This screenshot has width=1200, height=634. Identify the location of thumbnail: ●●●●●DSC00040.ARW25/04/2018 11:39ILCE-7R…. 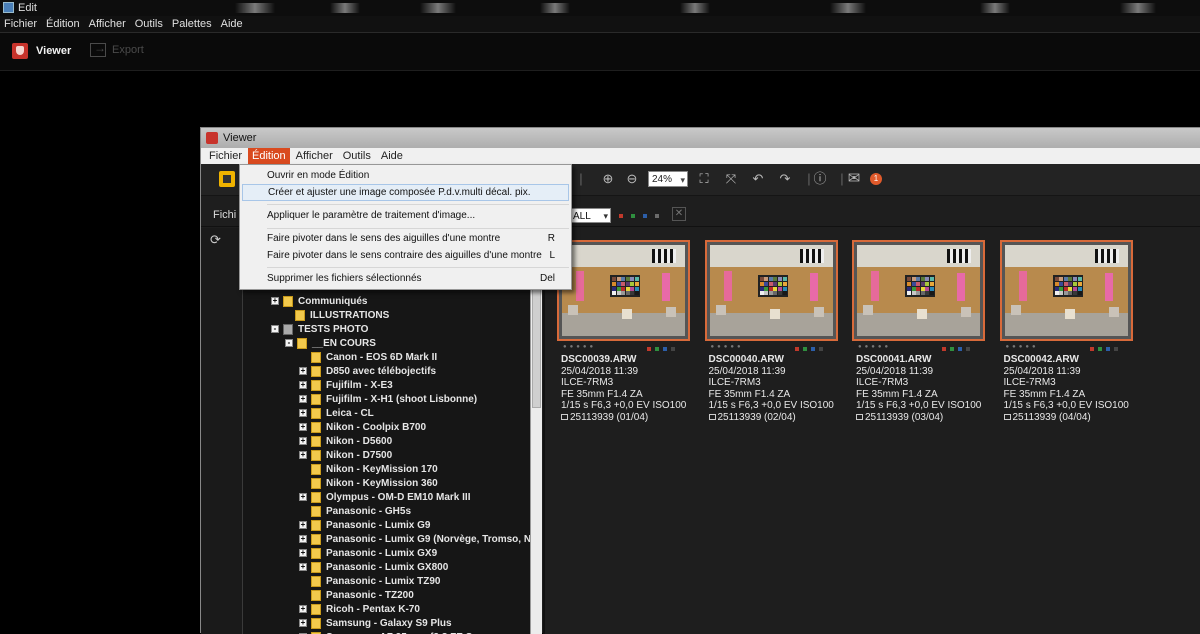
(771, 290).